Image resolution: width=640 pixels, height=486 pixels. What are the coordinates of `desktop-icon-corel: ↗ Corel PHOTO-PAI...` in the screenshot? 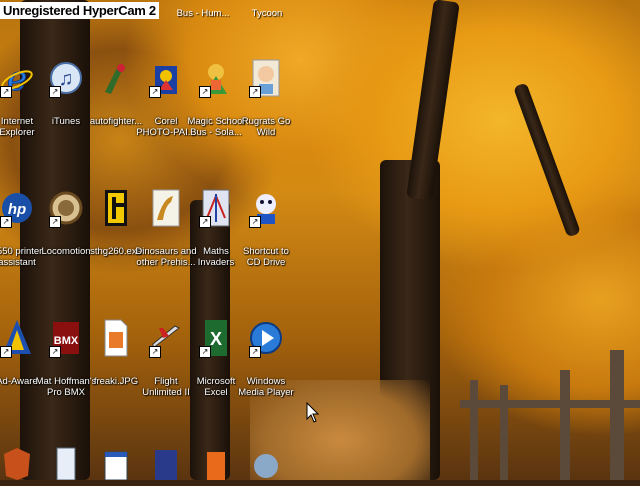 It's located at (166, 113).